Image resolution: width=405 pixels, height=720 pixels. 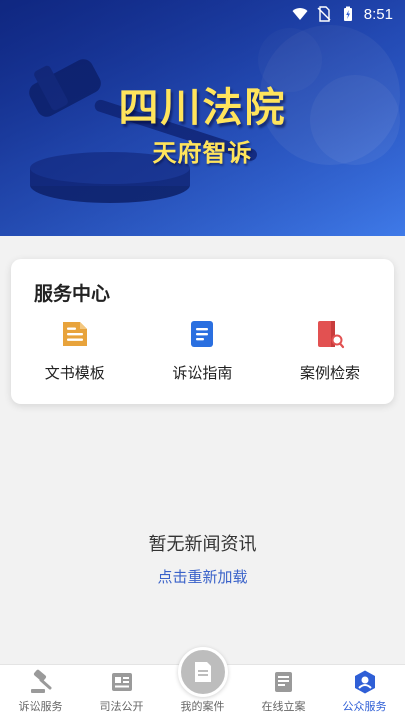 I want to click on status-bar: 8:51, so click(x=202, y=14).